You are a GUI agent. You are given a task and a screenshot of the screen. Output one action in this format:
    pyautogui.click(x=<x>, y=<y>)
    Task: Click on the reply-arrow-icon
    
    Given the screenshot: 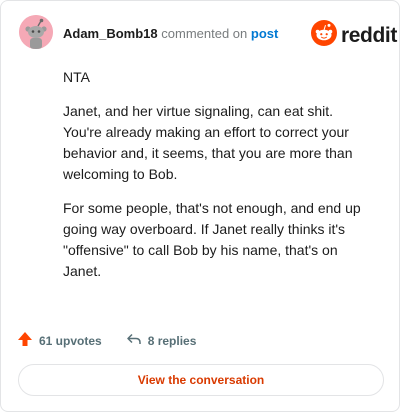 What is the action you would take?
    pyautogui.click(x=134, y=340)
    